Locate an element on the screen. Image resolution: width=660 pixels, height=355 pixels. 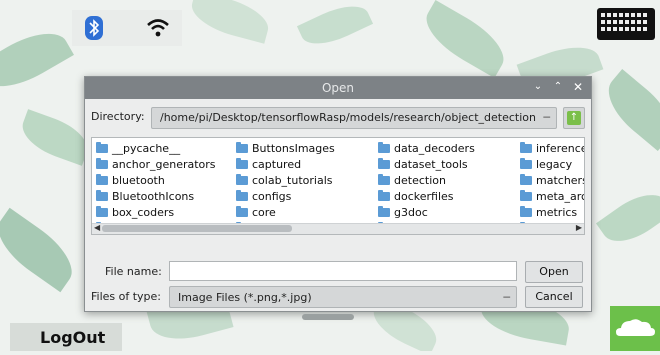
list-item: dockerfiles is located at coordinates (426, 196).